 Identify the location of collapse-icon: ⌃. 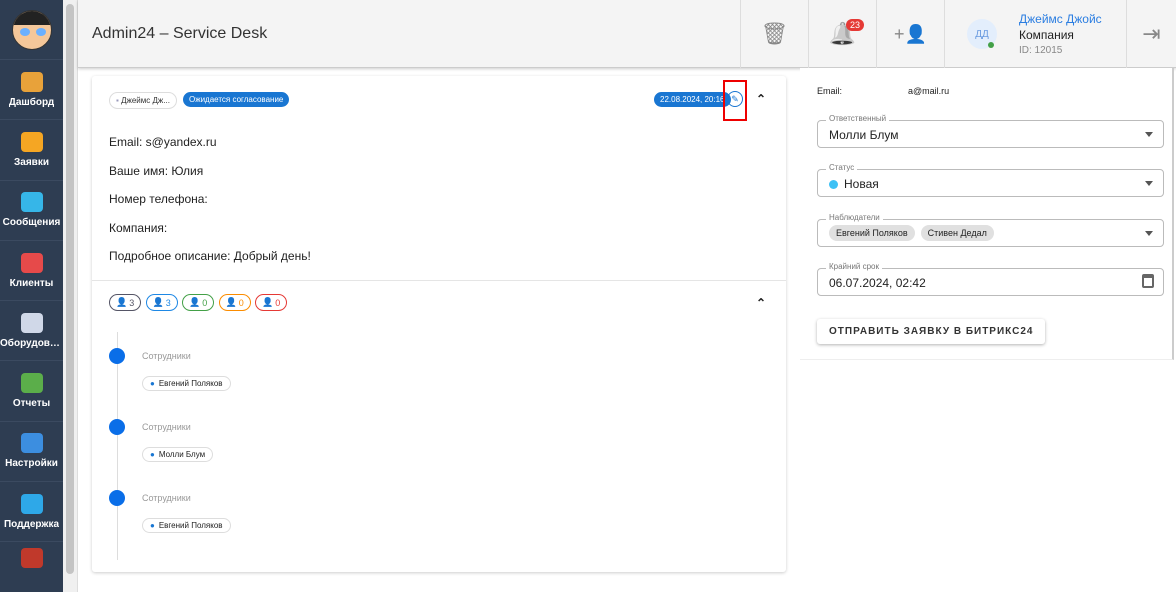
(761, 99).